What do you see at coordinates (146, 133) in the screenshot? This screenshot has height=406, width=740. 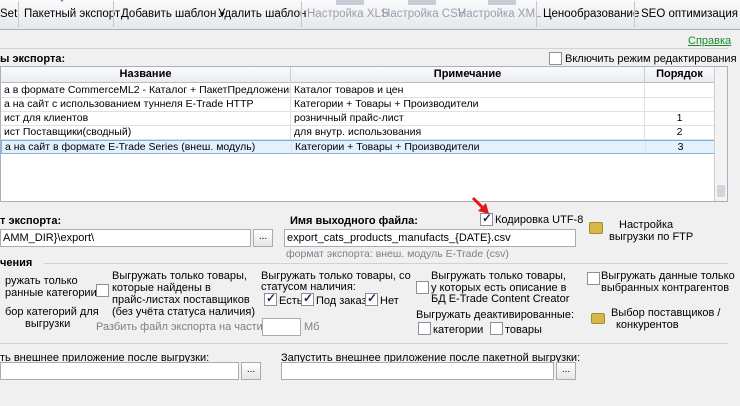 I see `cell-name: ист Поставщики(сводный)` at bounding box center [146, 133].